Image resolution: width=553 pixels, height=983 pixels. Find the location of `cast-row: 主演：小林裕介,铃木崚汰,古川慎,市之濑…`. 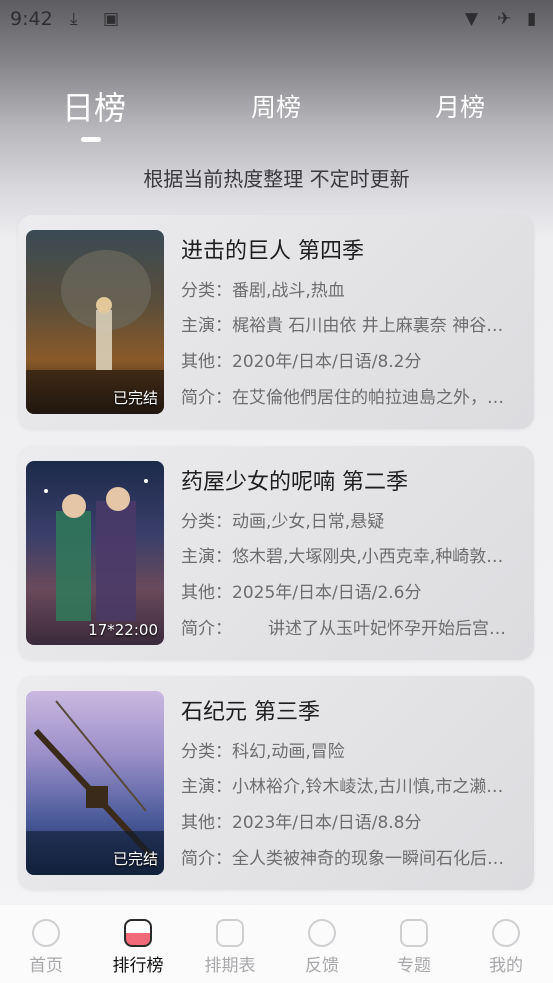

cast-row: 主演：小林裕介,铃木崚汰,古川慎,市之濑… is located at coordinates (342, 787).